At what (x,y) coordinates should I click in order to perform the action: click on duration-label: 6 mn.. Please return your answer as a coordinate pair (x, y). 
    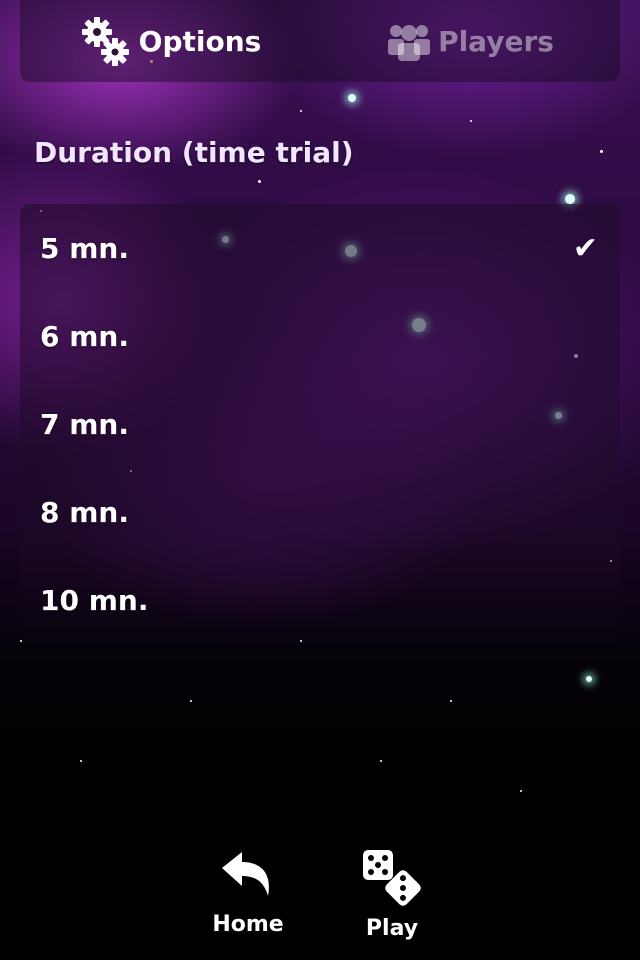
    Looking at the image, I should click on (84, 336).